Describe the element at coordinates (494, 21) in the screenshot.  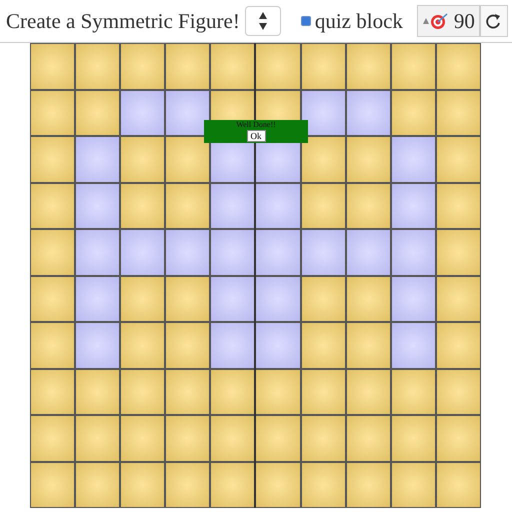
I see `refresh-button` at that location.